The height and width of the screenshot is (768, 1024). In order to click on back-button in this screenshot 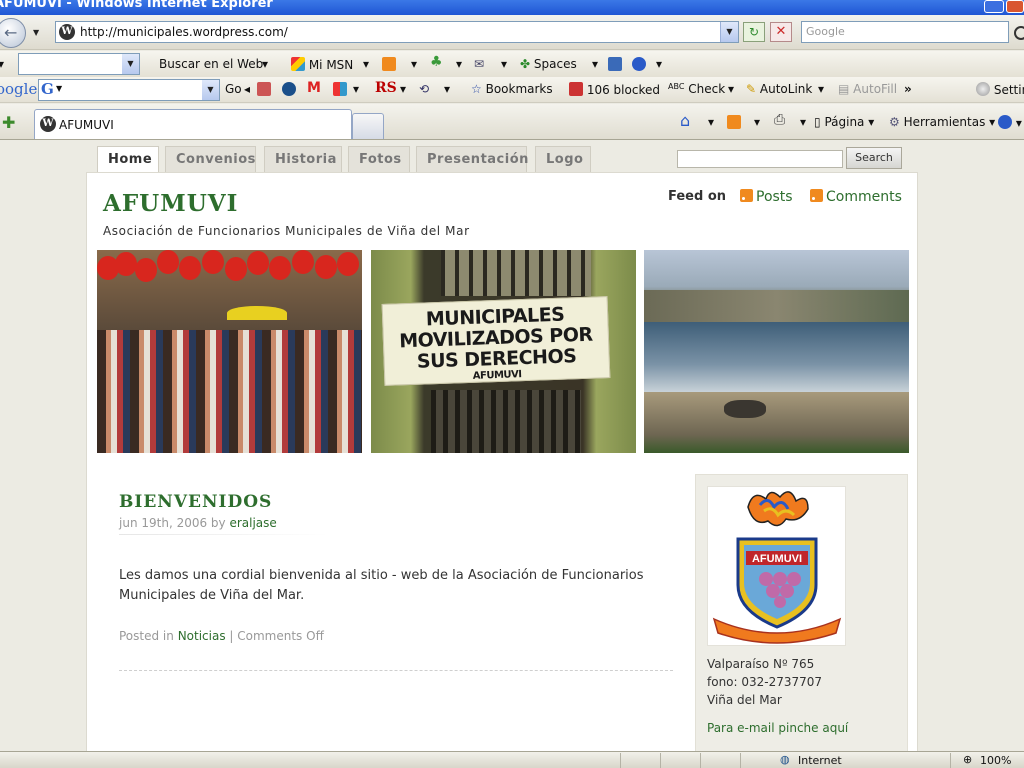, I will do `click(13, 33)`.